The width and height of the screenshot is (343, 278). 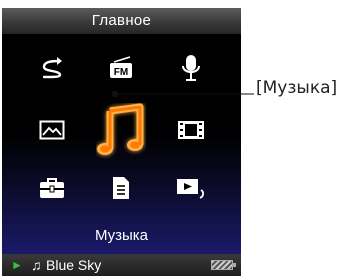 I want to click on battery-icon, so click(x=223, y=265).